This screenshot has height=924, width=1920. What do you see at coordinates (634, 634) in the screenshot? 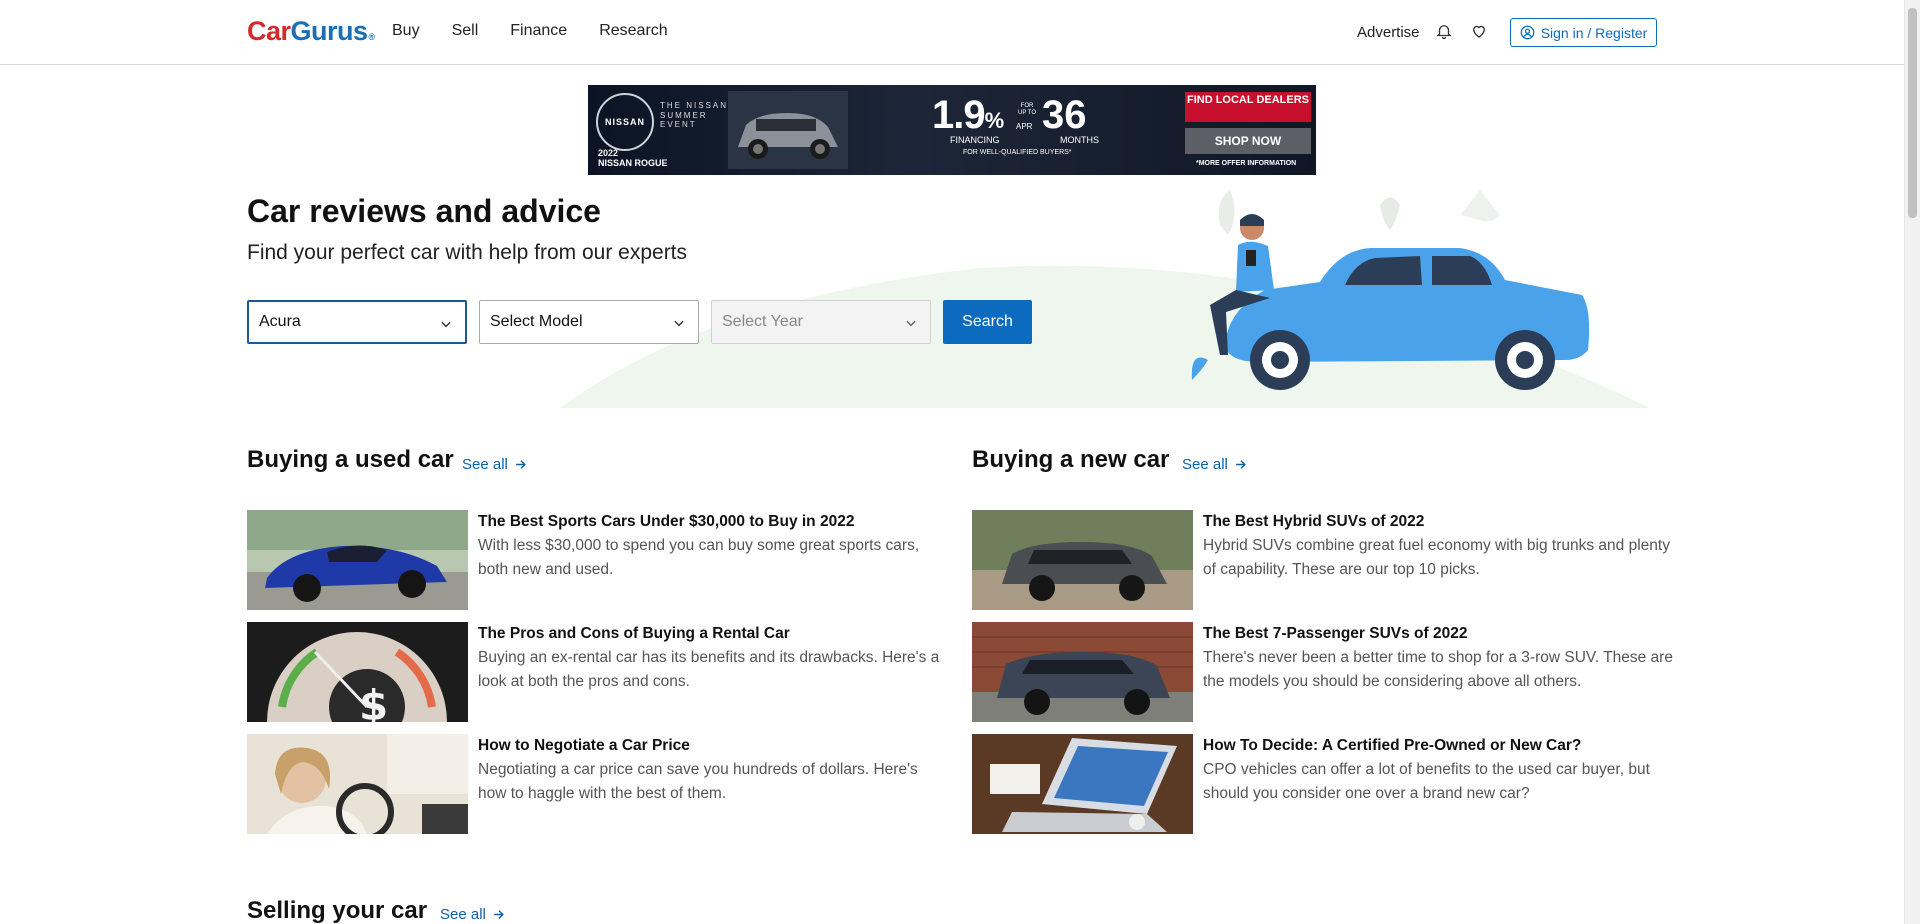
I see `article-title: The Pros and Cons of Buying a Rental Car` at bounding box center [634, 634].